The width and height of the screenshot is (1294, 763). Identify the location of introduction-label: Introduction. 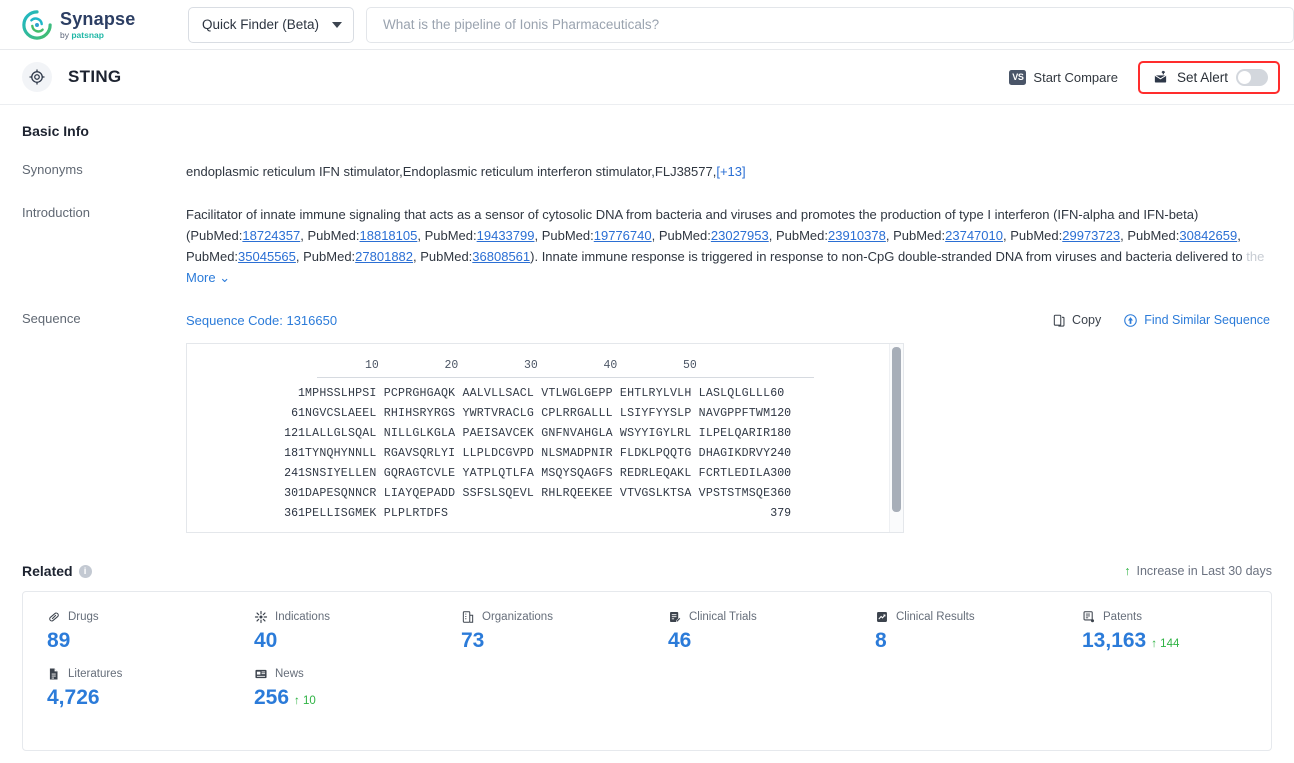
(56, 212).